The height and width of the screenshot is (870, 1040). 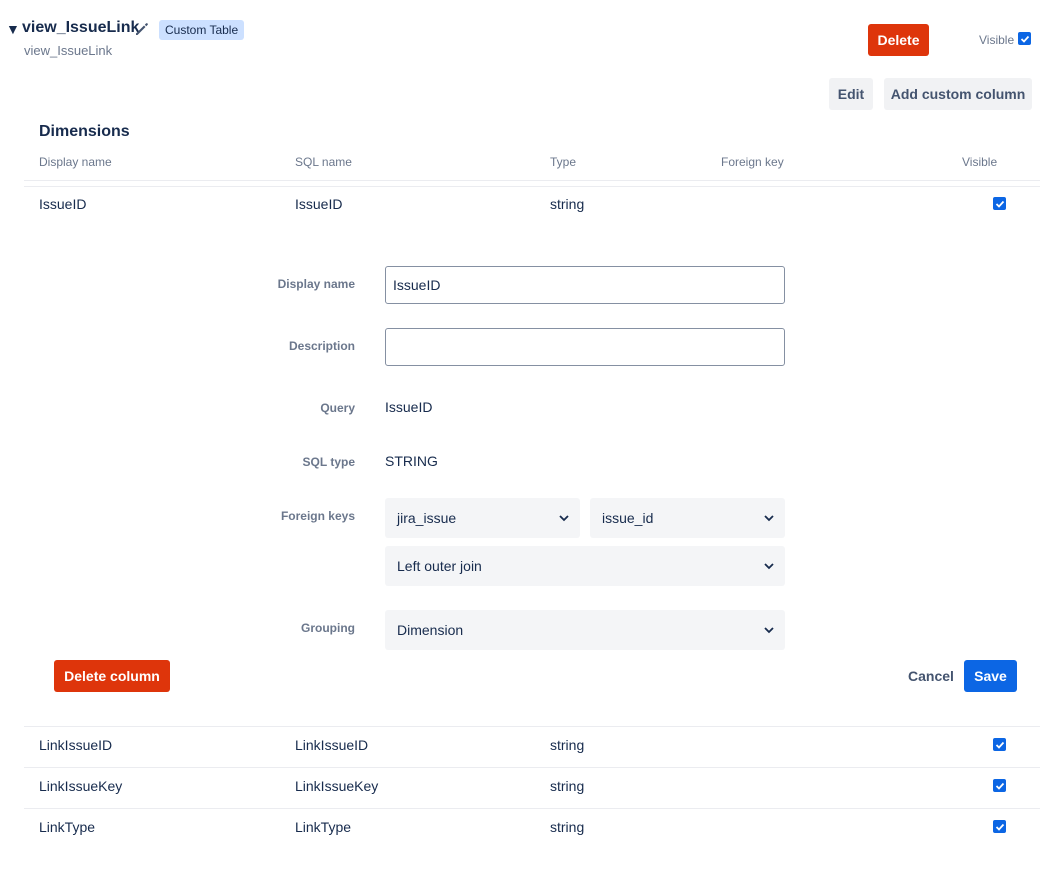 I want to click on foreign-key-column-select: issue_id, so click(x=687, y=518).